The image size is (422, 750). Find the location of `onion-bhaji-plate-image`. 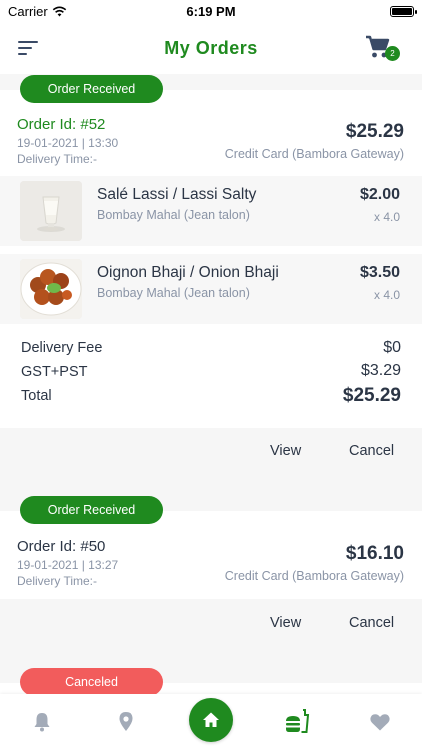

onion-bhaji-plate-image is located at coordinates (51, 289).